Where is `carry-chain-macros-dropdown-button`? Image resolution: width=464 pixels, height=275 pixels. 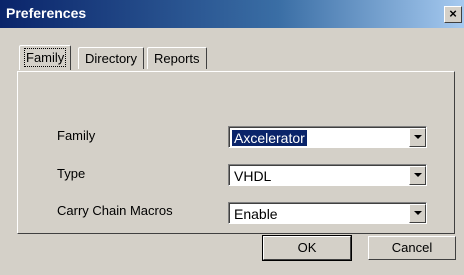 carry-chain-macros-dropdown-button is located at coordinates (417, 213).